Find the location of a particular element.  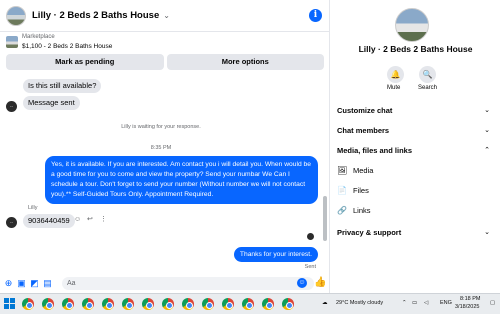

info-icon: i is located at coordinates (315, 15).